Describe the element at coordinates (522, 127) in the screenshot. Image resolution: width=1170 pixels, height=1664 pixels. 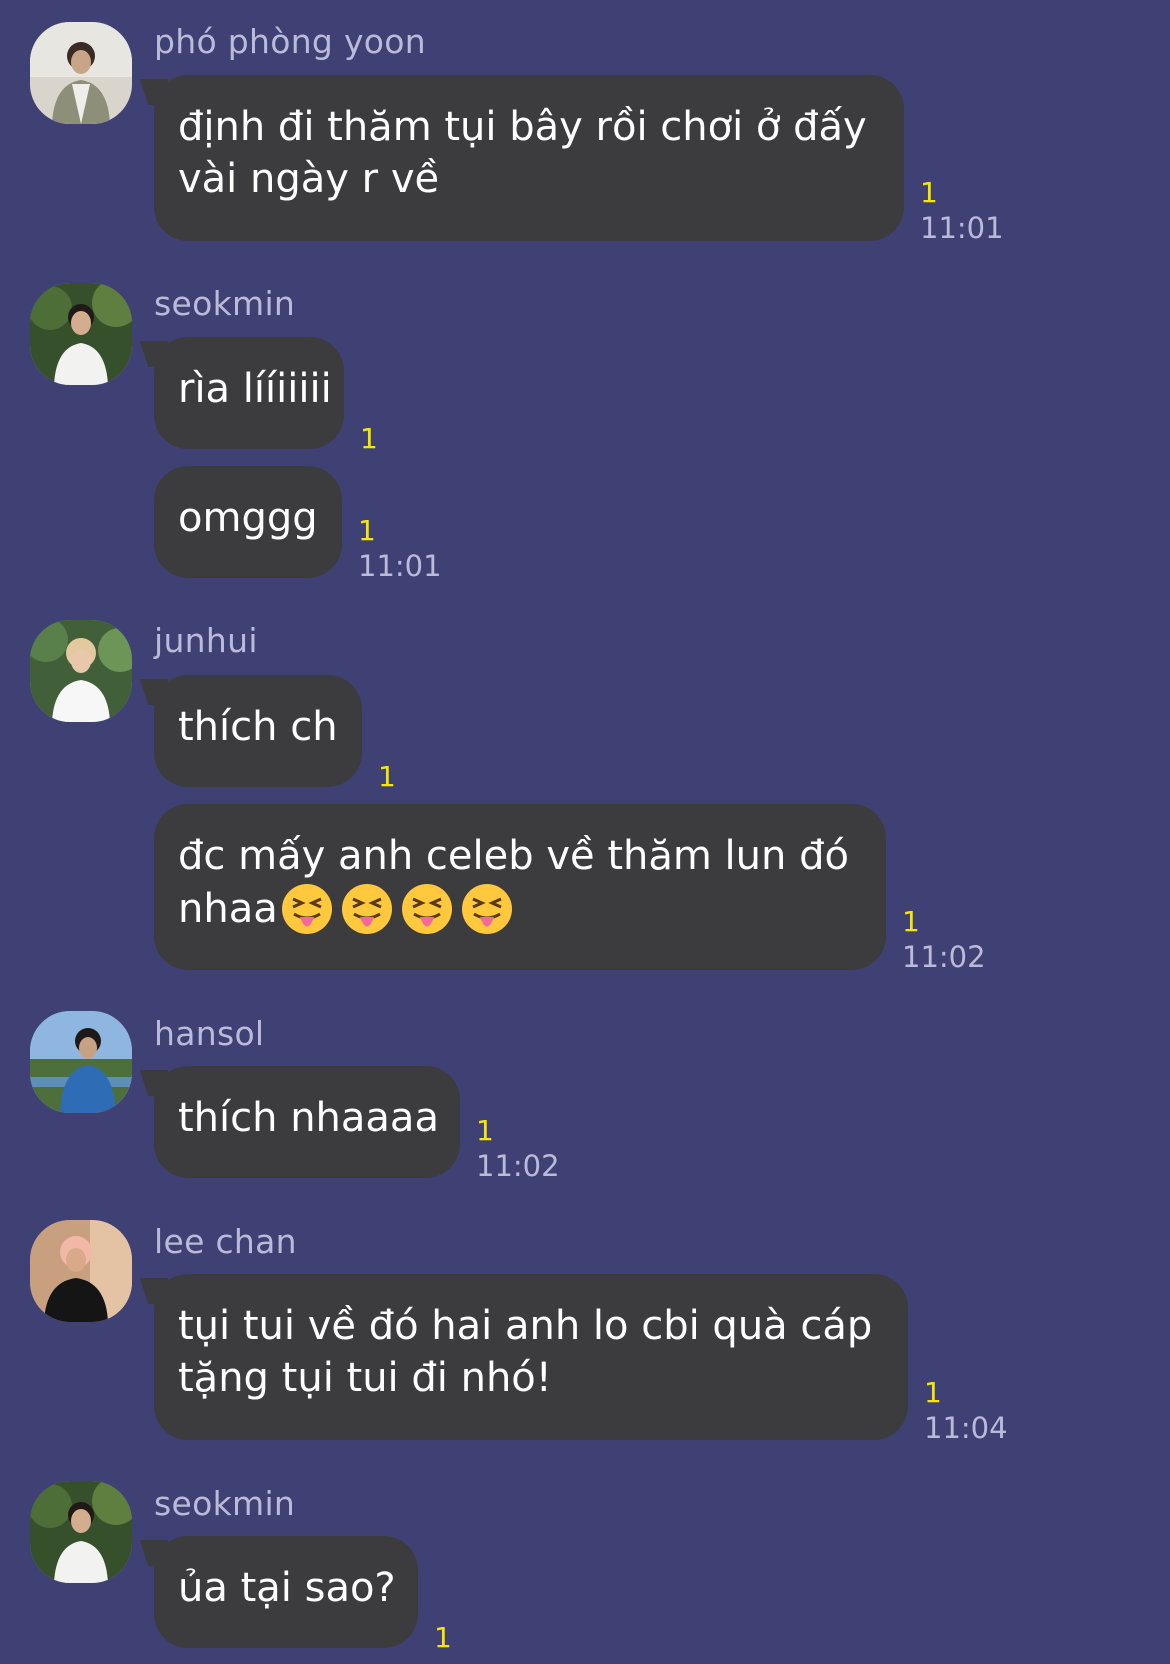
I see `message-text: định đi thăm tụi bây rồi chơi ở đấy` at that location.